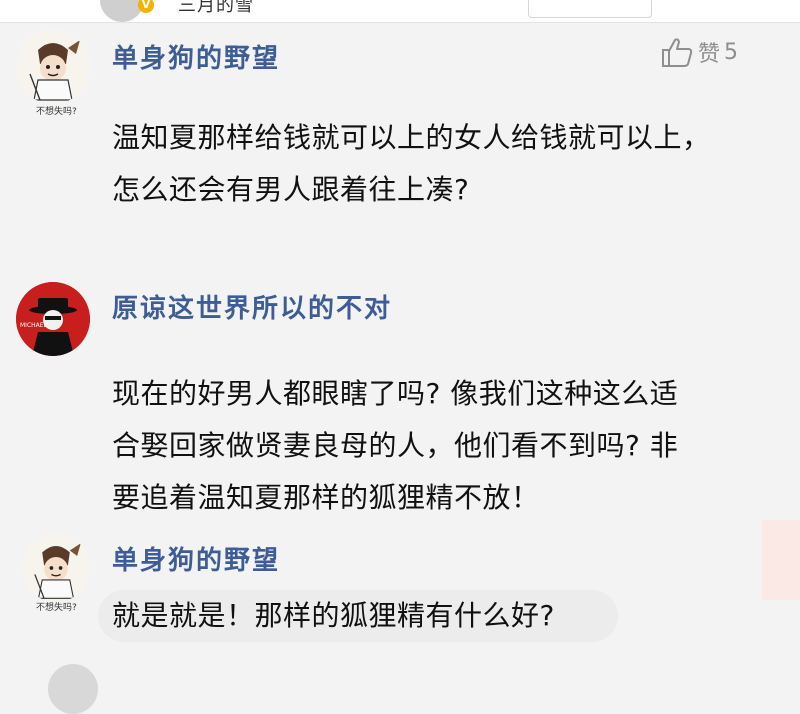 The height and width of the screenshot is (714, 800). What do you see at coordinates (146, 6) in the screenshot?
I see `v-badge-icon: V` at bounding box center [146, 6].